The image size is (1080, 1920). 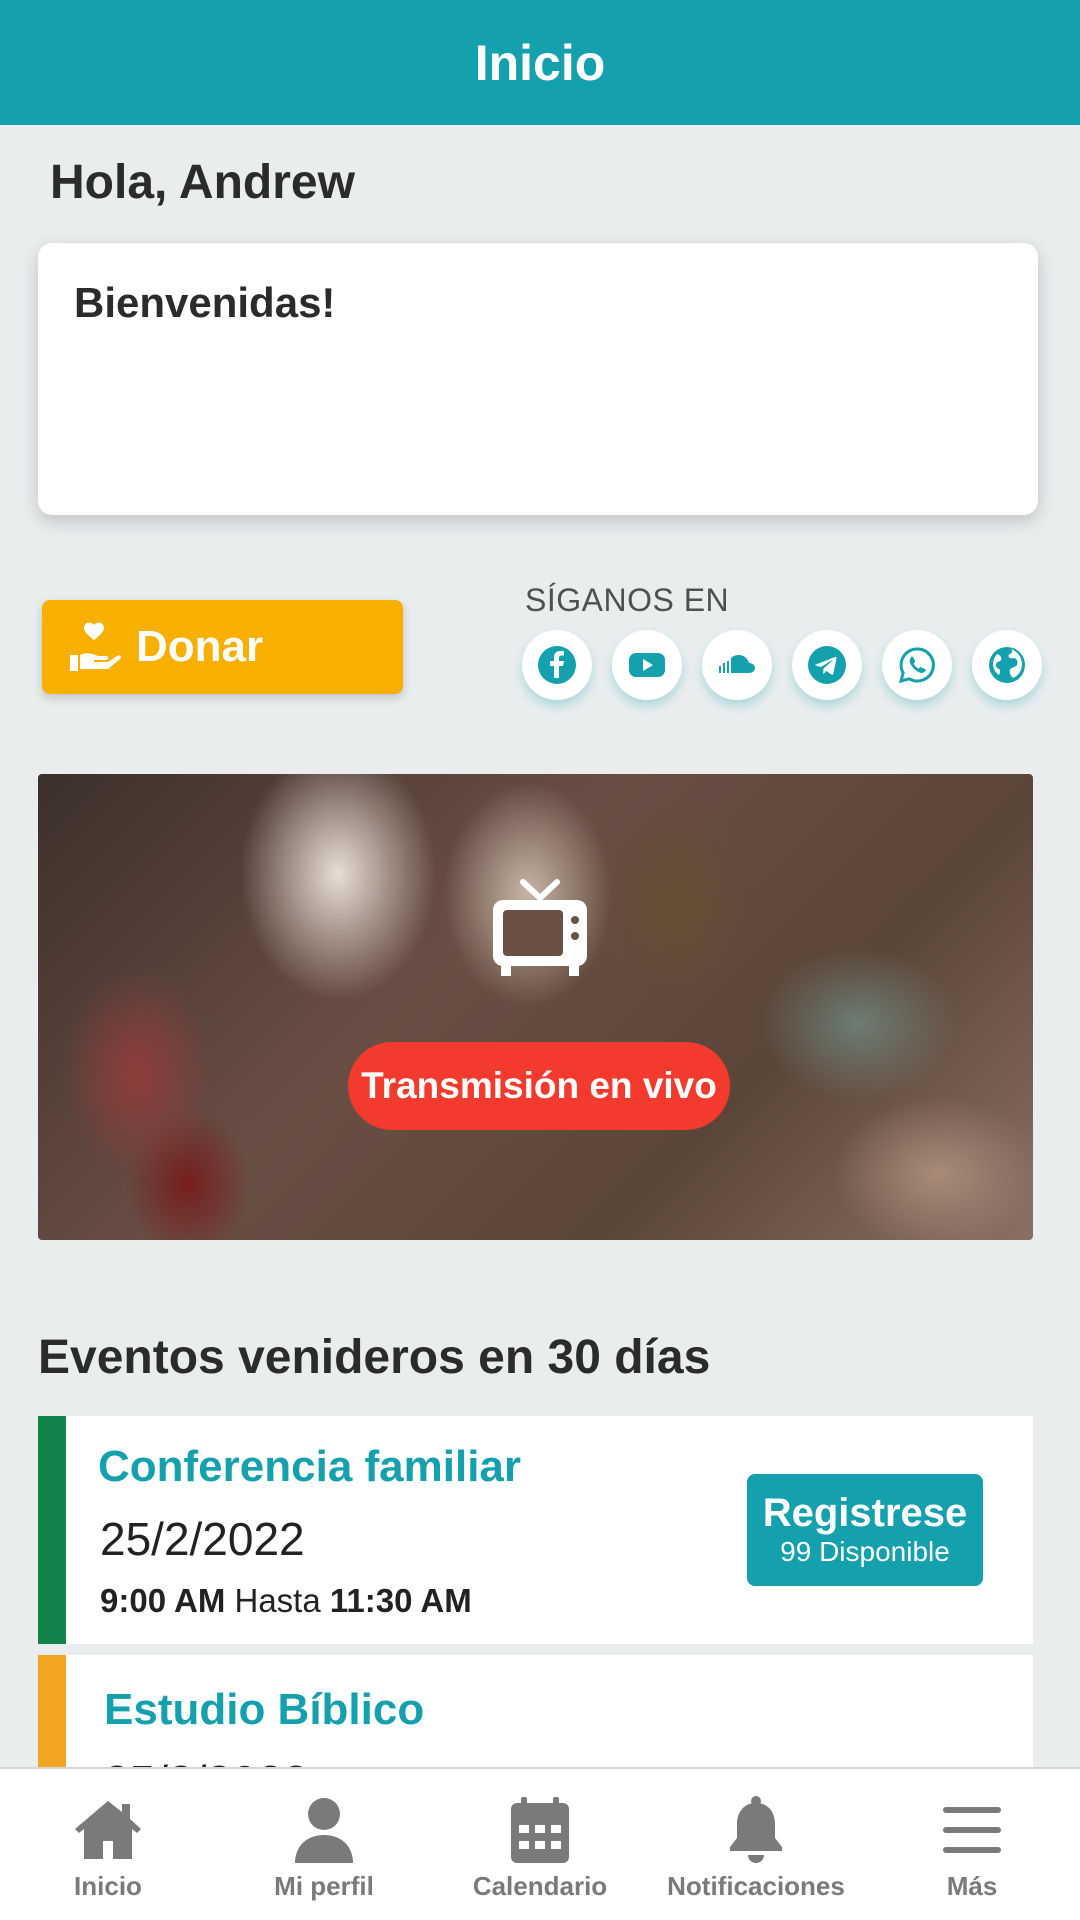 I want to click on nav-label: Notificaciones, so click(x=756, y=1886).